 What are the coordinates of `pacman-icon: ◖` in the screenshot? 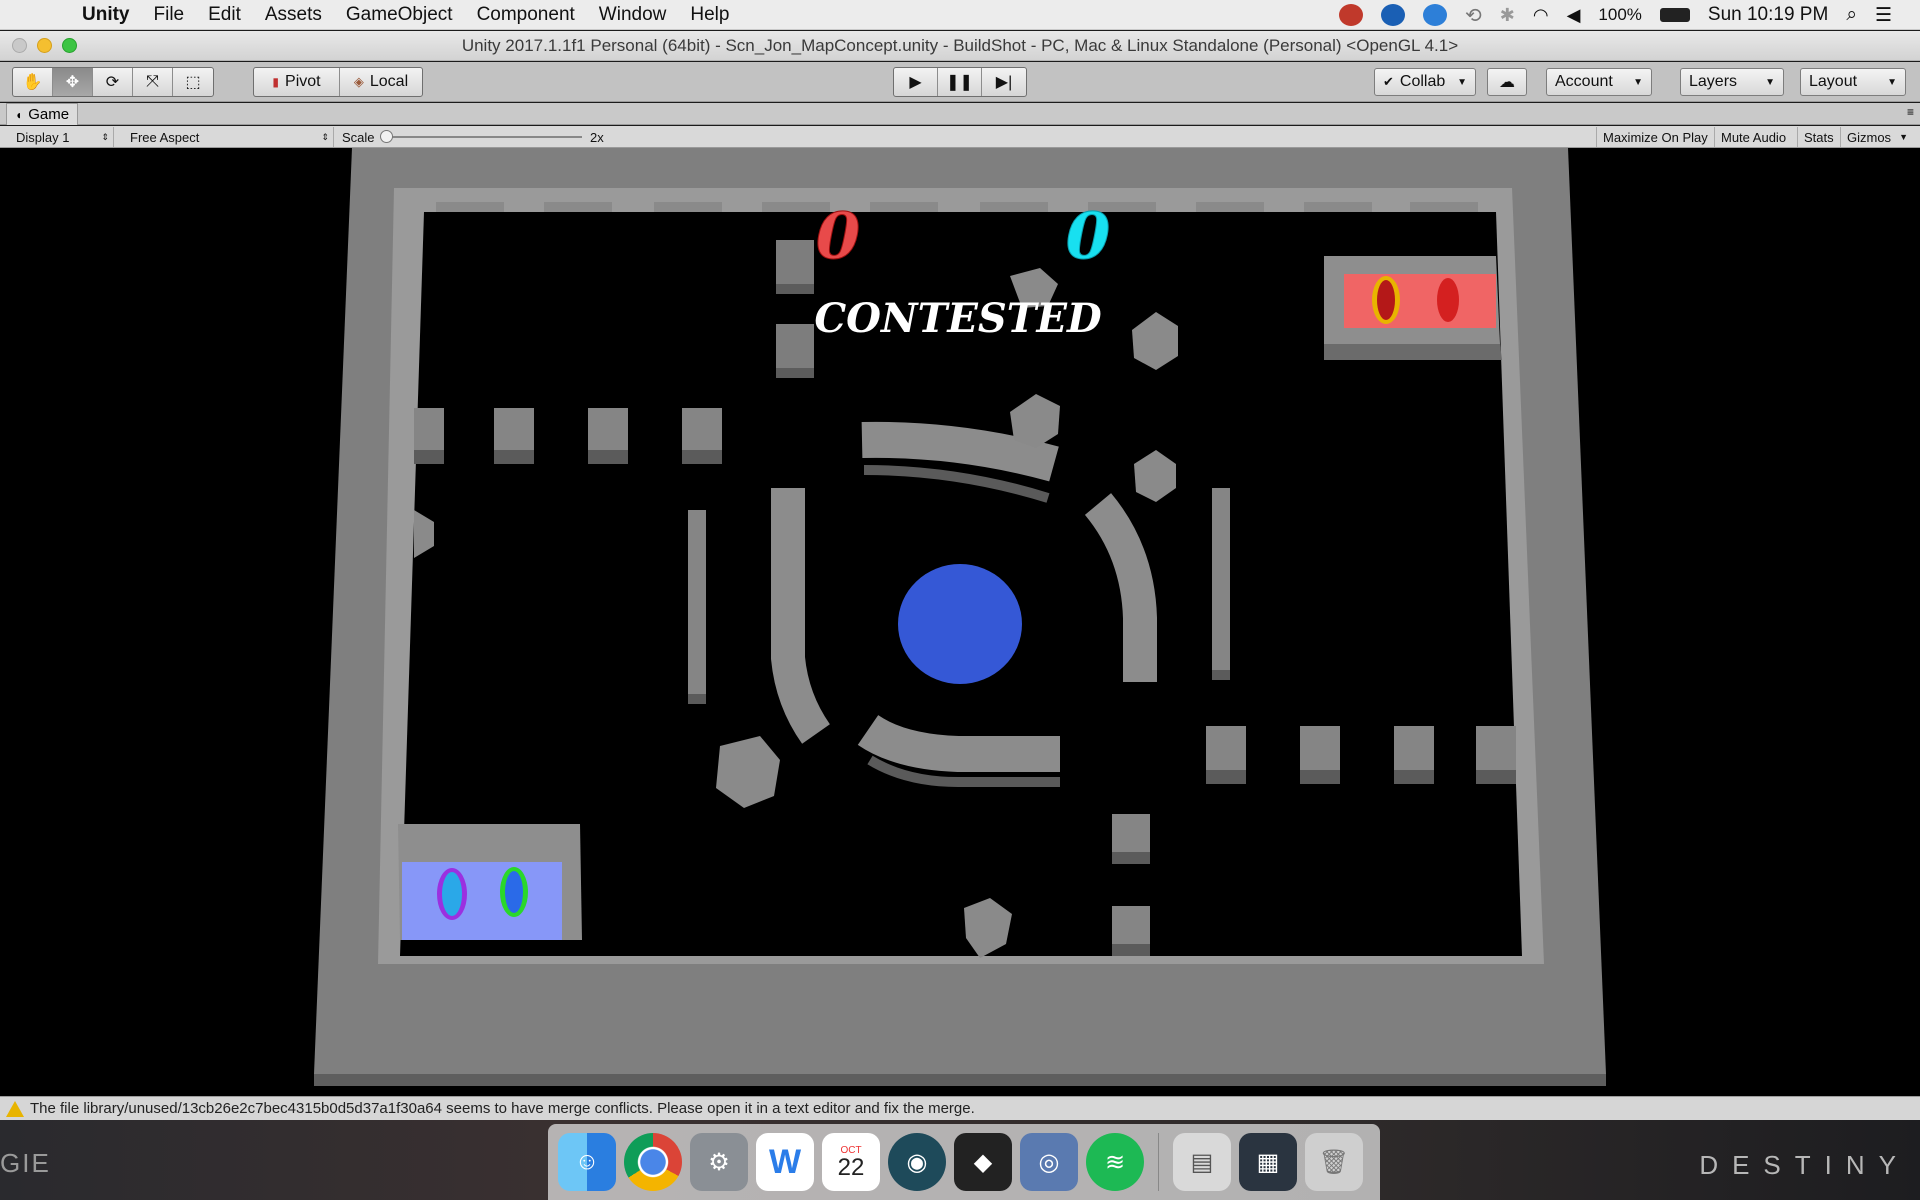 It's located at (19, 114).